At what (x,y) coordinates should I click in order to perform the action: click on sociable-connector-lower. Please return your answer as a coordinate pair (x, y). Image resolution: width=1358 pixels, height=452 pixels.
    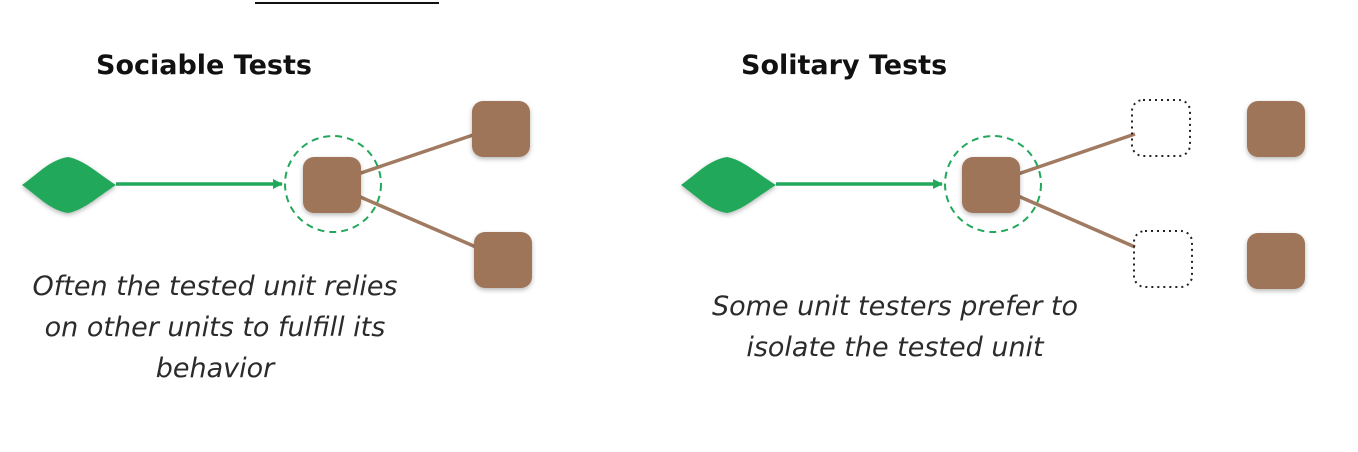
    Looking at the image, I should click on (417, 221).